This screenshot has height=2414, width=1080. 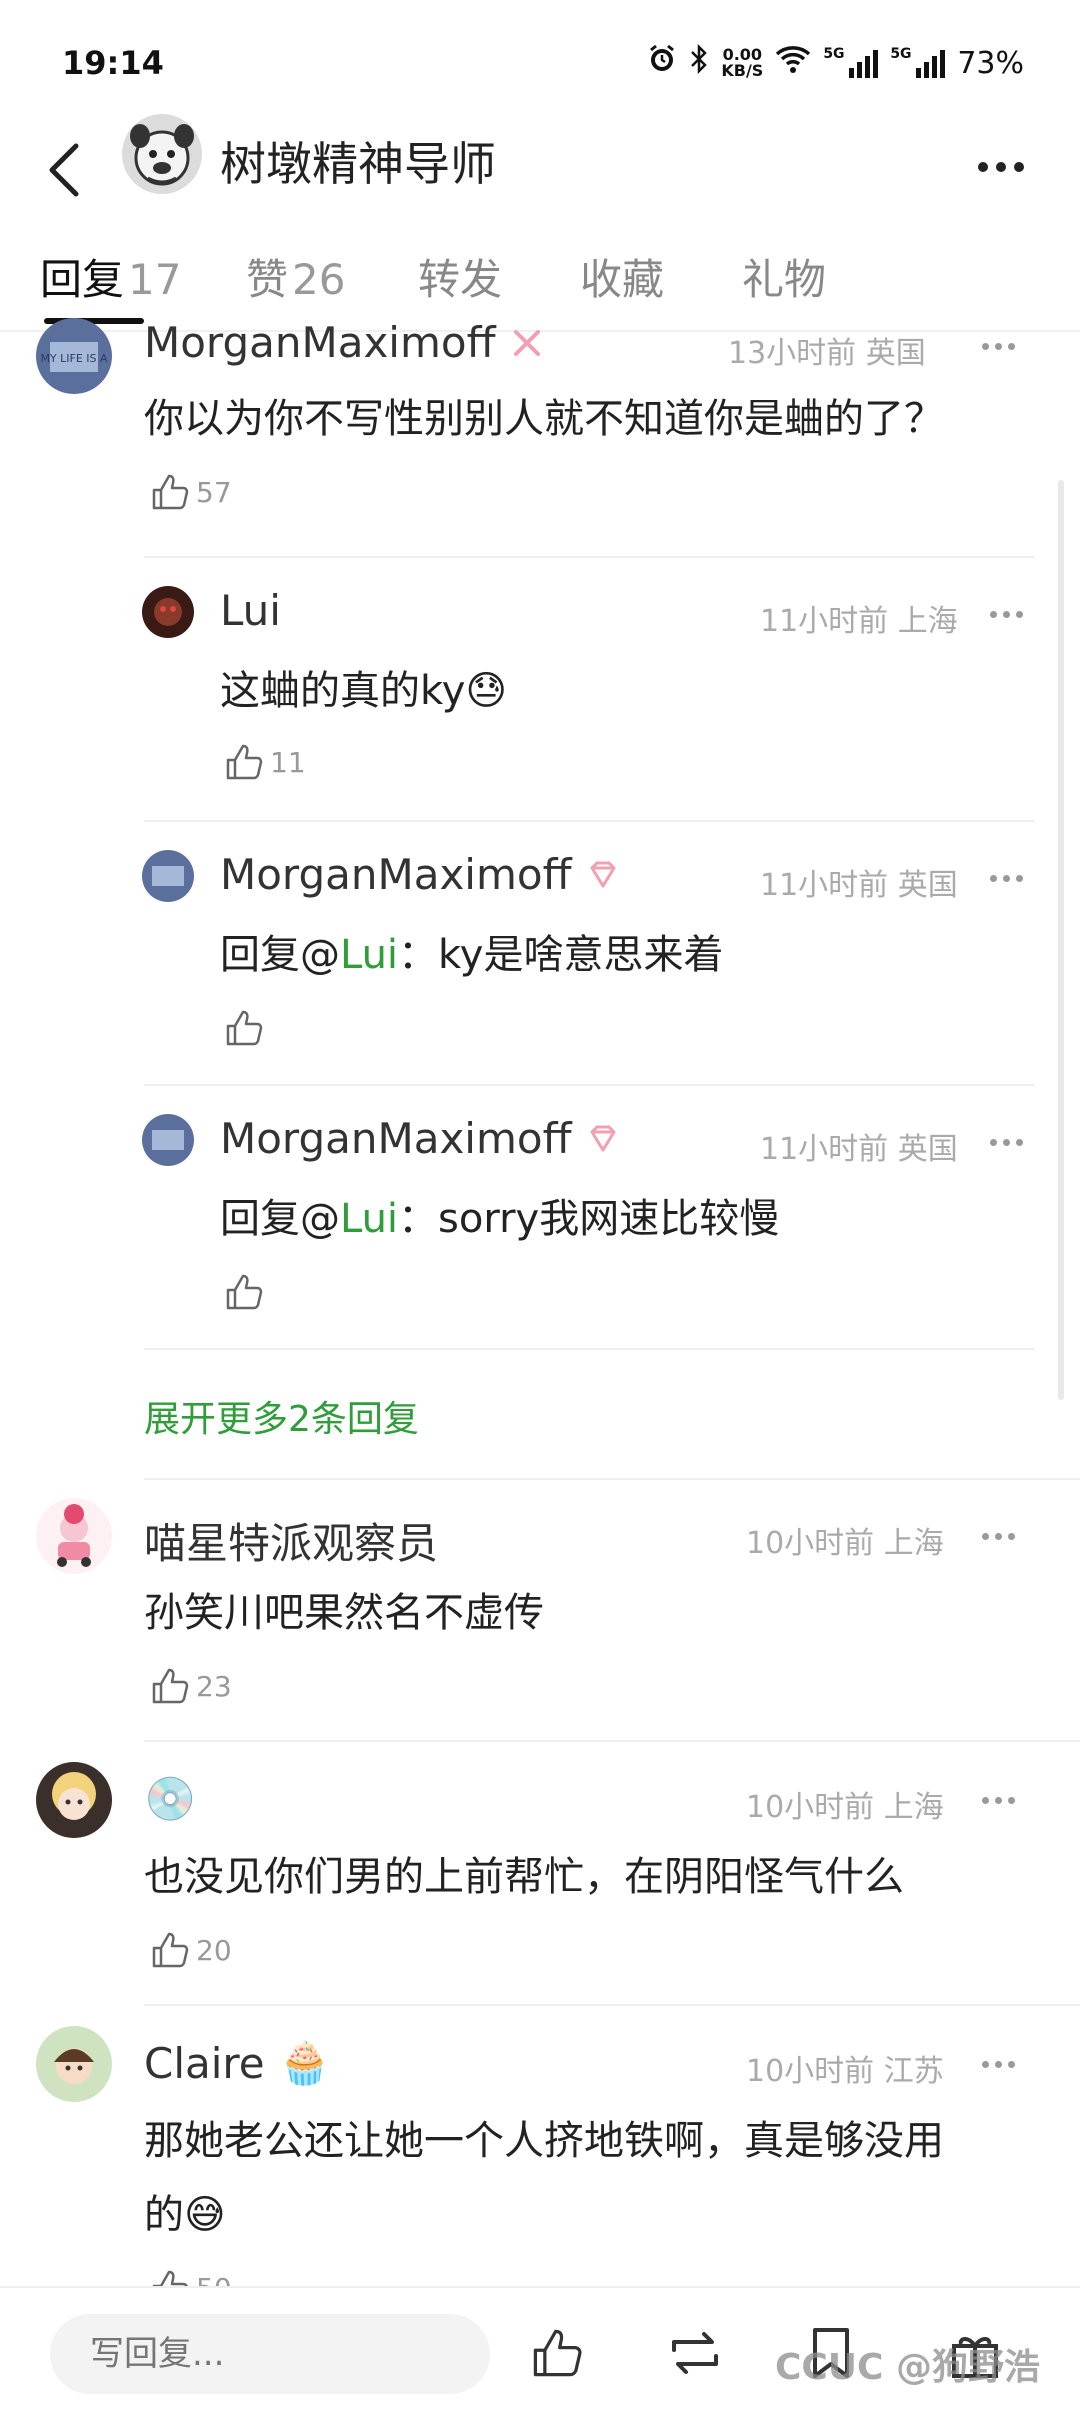 I want to click on like-button: 57, so click(x=191, y=492).